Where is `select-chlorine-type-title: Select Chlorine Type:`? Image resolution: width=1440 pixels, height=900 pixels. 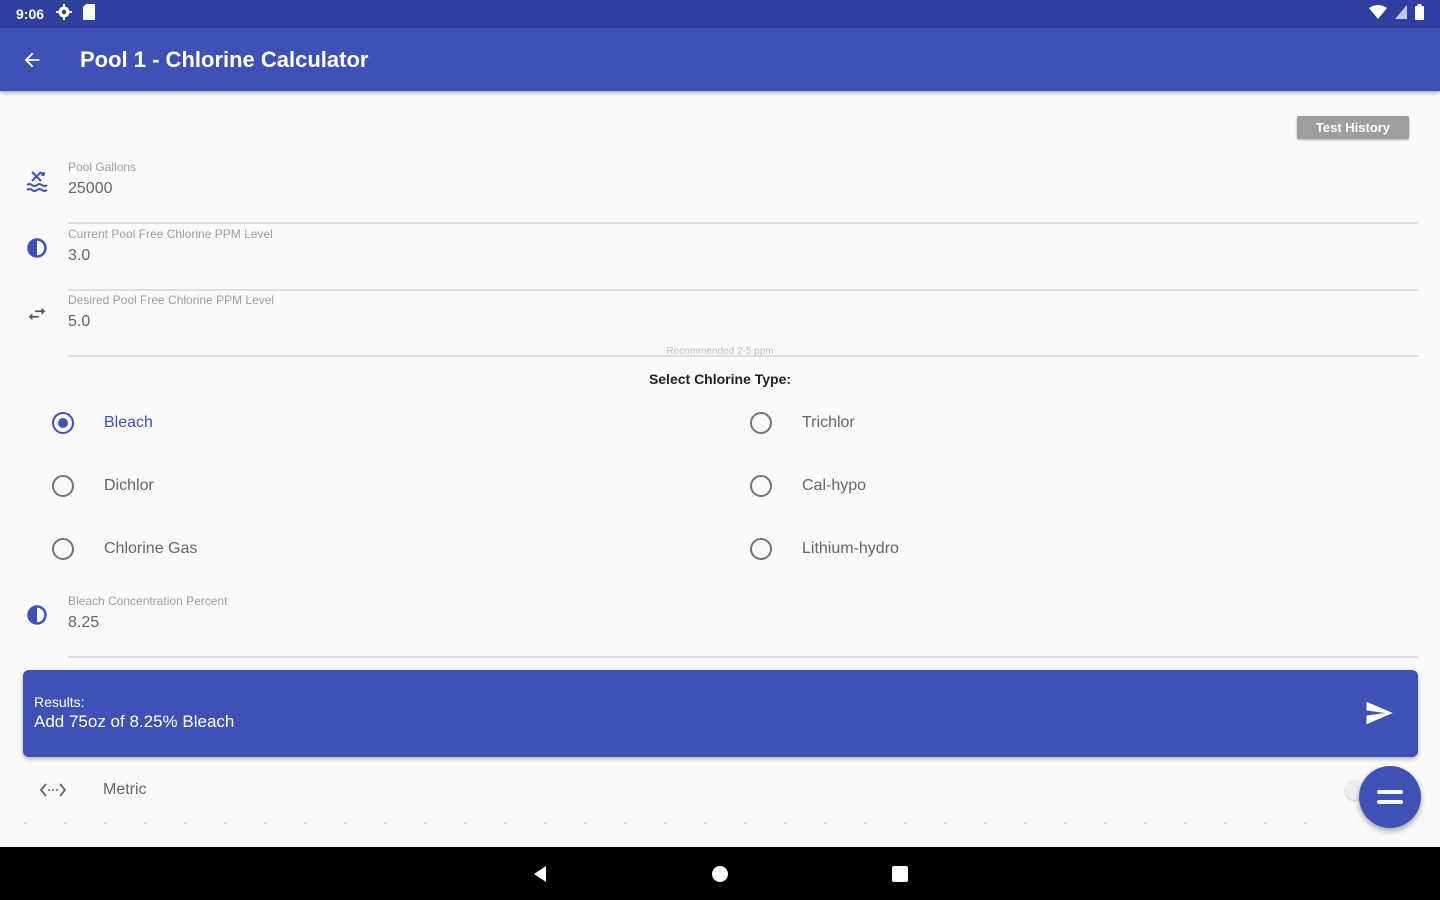
select-chlorine-type-title: Select Chlorine Type: is located at coordinates (720, 379).